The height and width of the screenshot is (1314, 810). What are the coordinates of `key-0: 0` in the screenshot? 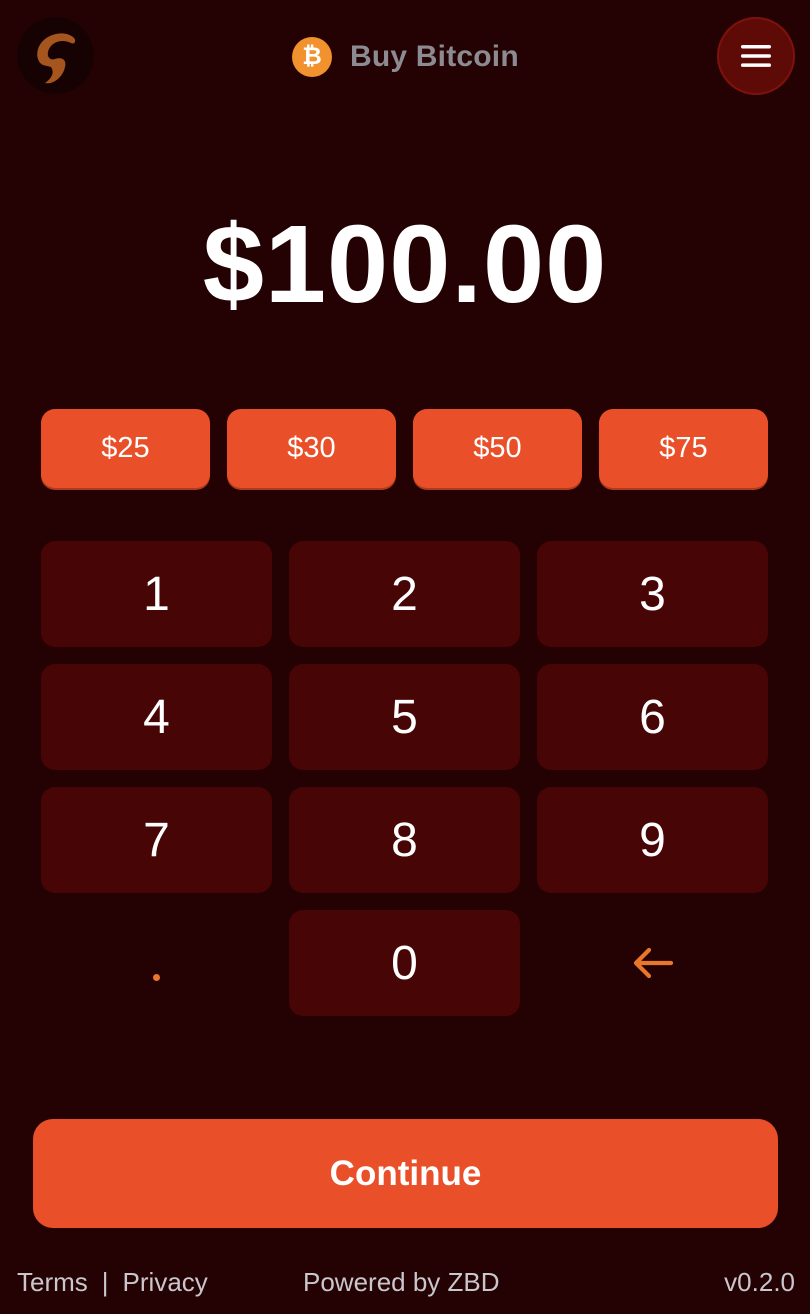 It's located at (404, 963).